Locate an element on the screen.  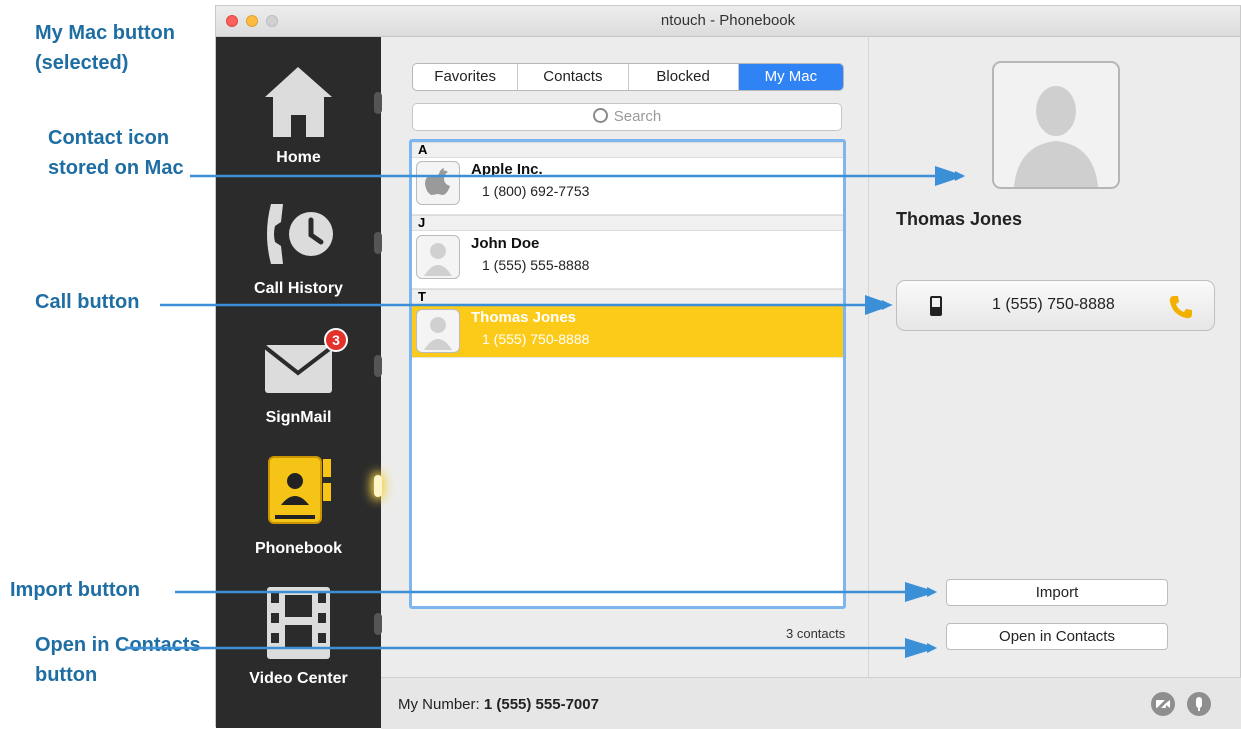
contact-row-thomas-jones: Thomas Jones 1 (555) 750-8888 is located at coordinates (627, 331).